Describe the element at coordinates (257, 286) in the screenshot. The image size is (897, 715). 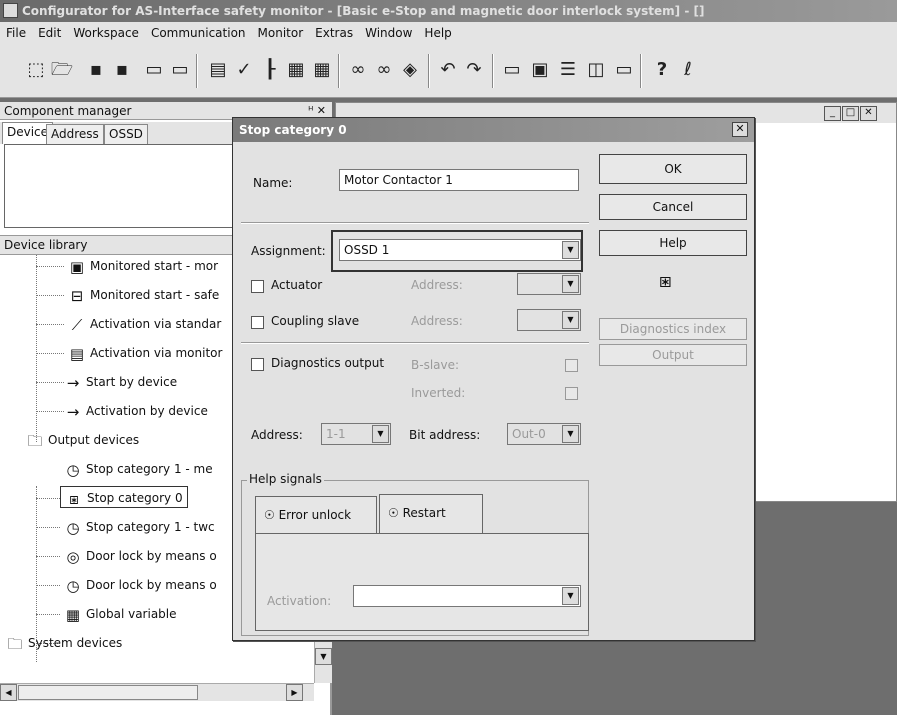
I see `actuator-checkbox` at that location.